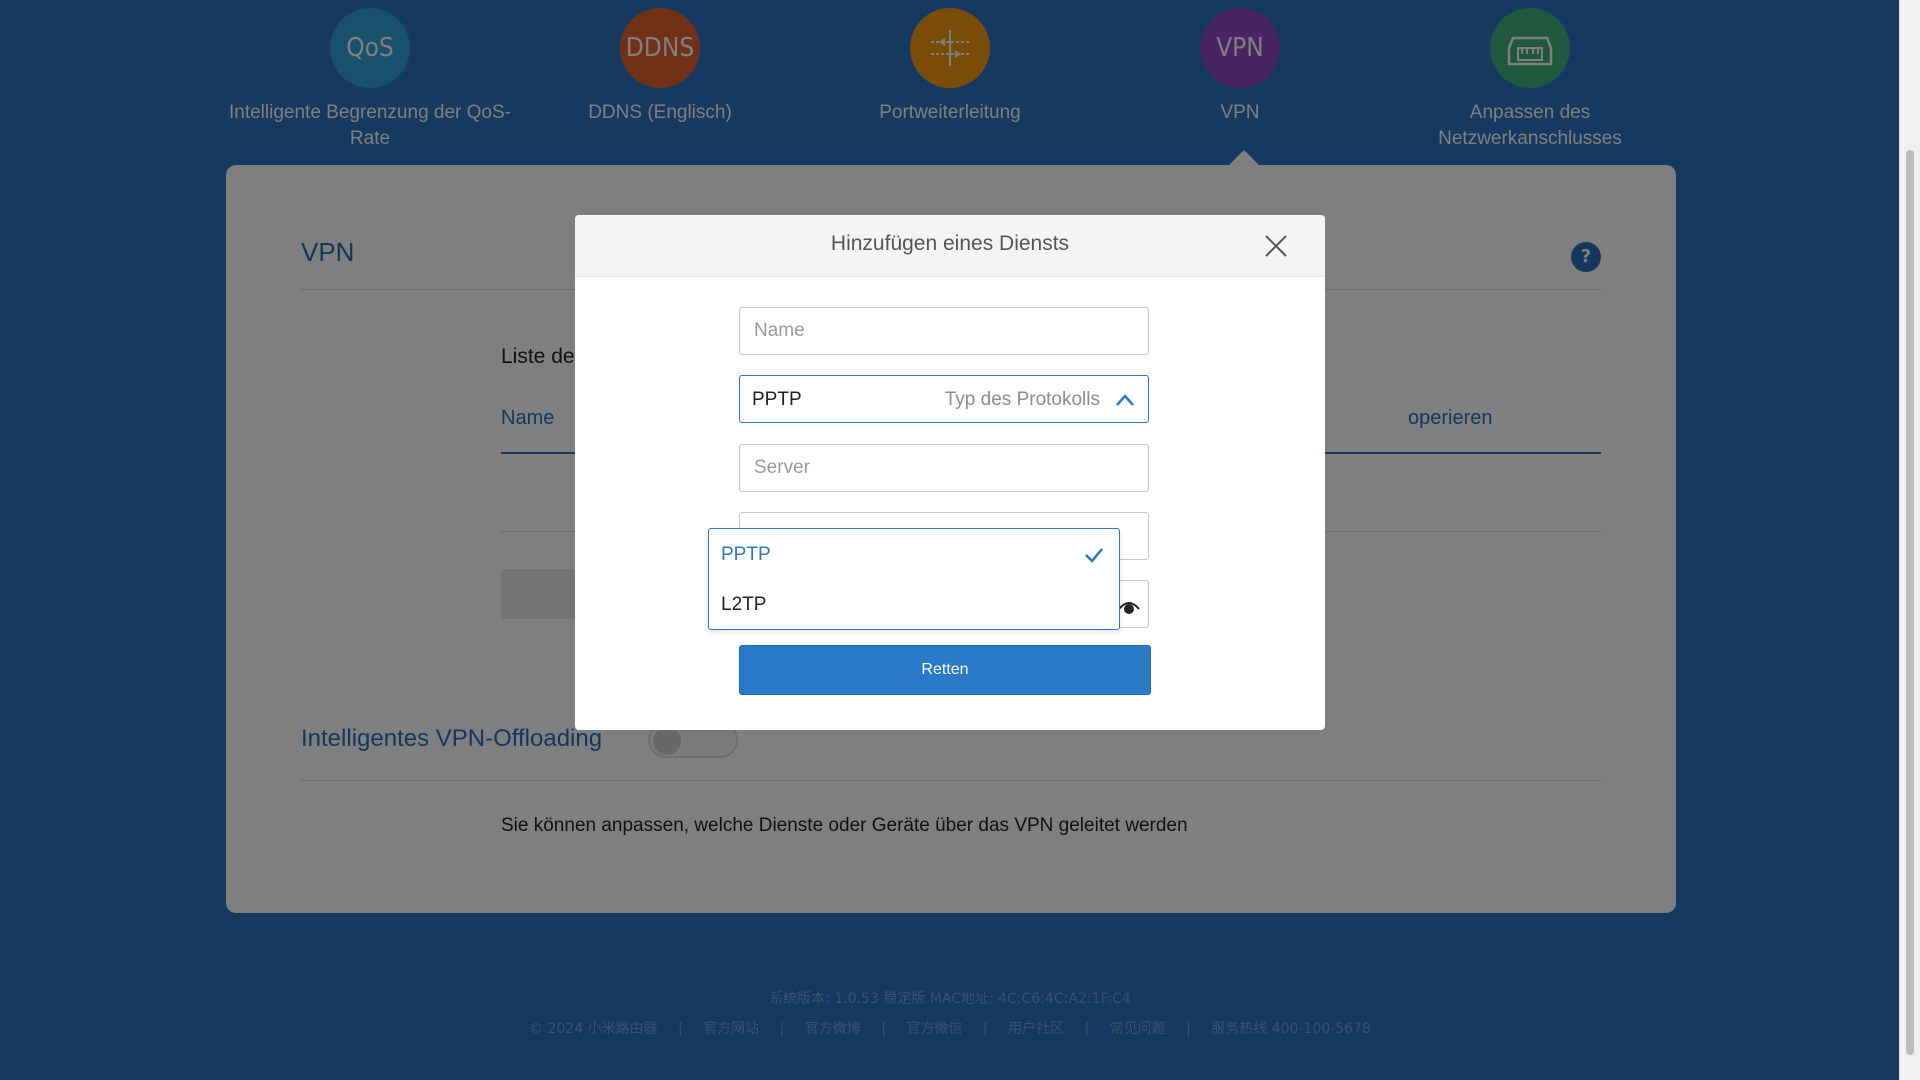  What do you see at coordinates (914, 555) in the screenshot?
I see `dropdown-option-pptp: PPTP` at bounding box center [914, 555].